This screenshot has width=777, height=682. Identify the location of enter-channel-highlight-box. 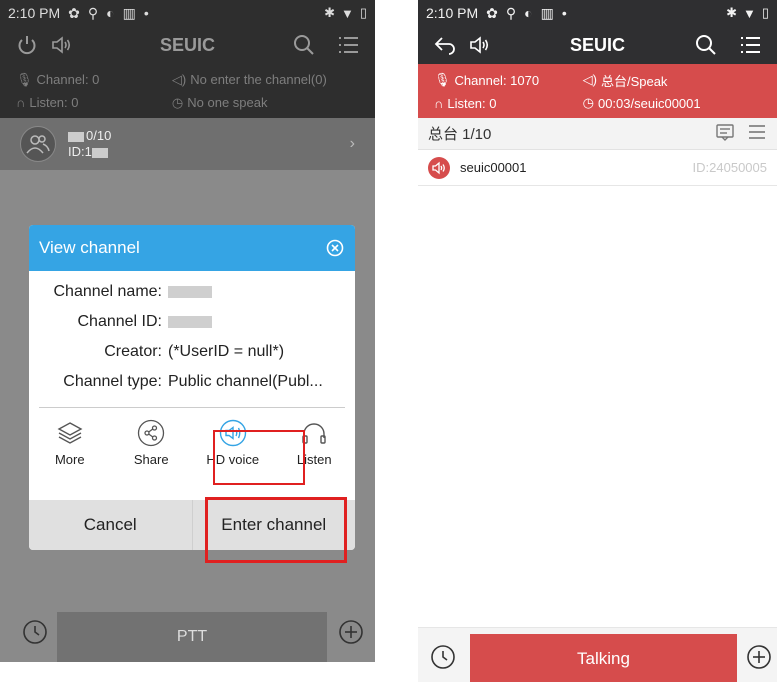
(276, 530).